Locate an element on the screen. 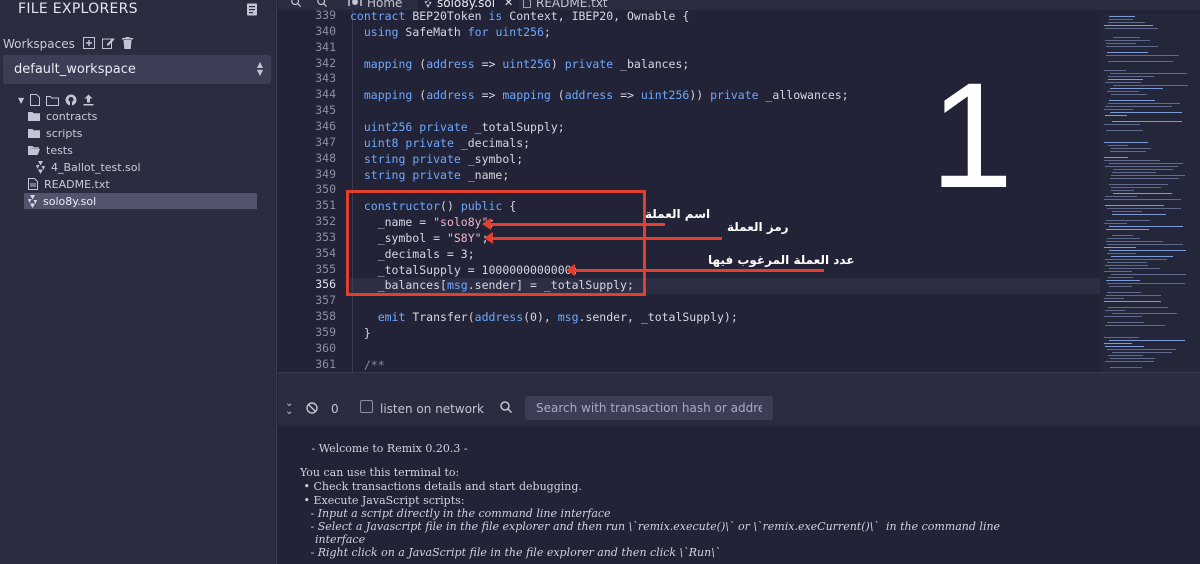  annotation-label-supply: عدد العملة المرغوب فيها is located at coordinates (781, 260).